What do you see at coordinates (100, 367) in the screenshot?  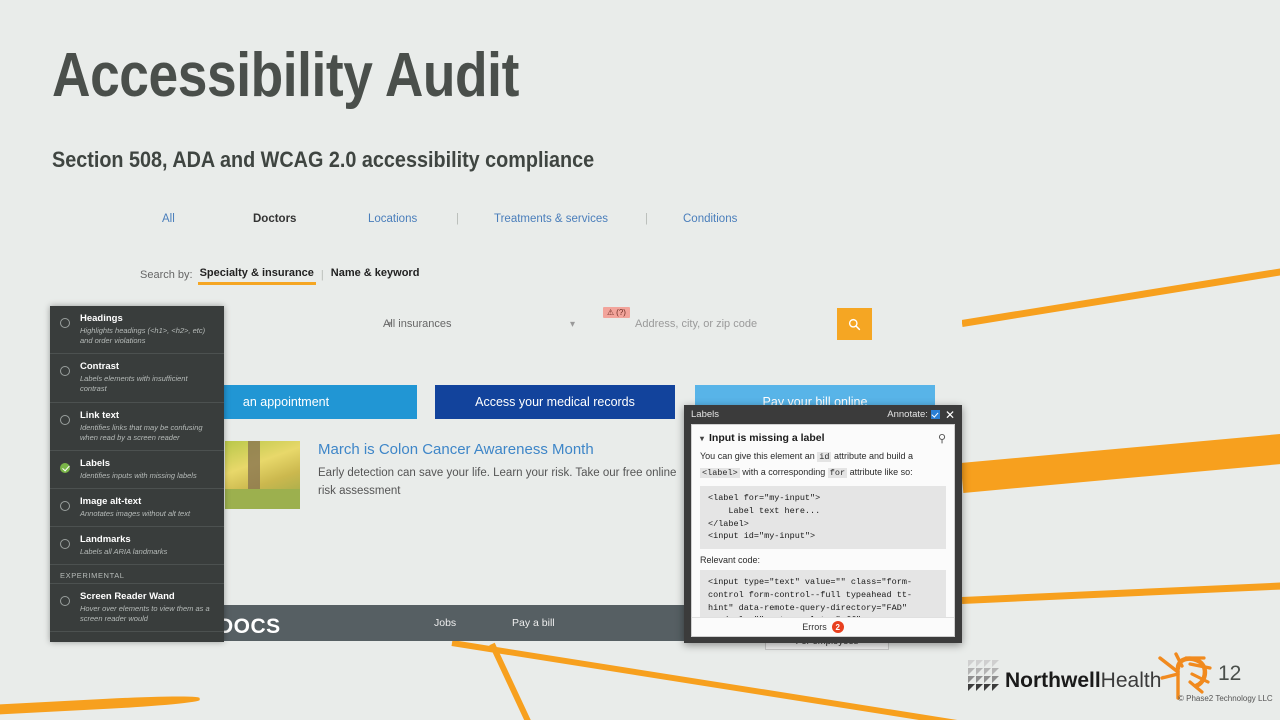 I see `a11y-option-label: Contrast` at bounding box center [100, 367].